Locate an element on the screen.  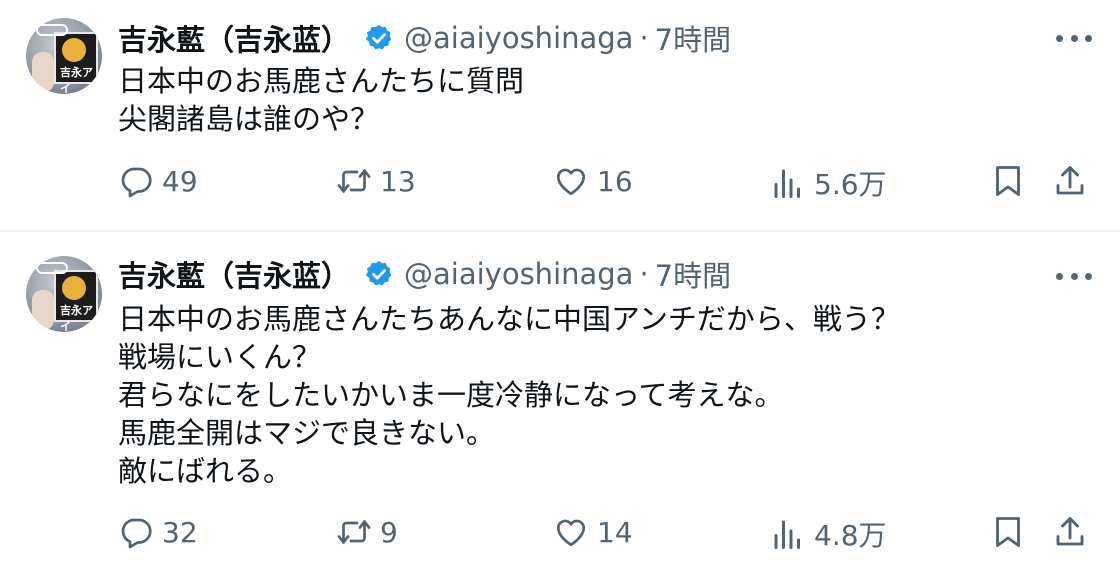
view-count: 5.6万 is located at coordinates (850, 184).